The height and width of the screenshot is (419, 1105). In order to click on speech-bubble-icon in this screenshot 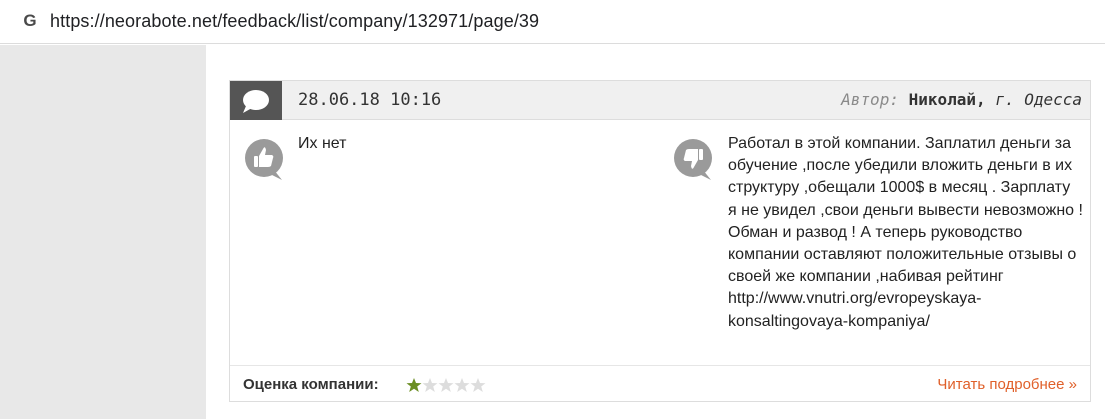, I will do `click(256, 101)`.